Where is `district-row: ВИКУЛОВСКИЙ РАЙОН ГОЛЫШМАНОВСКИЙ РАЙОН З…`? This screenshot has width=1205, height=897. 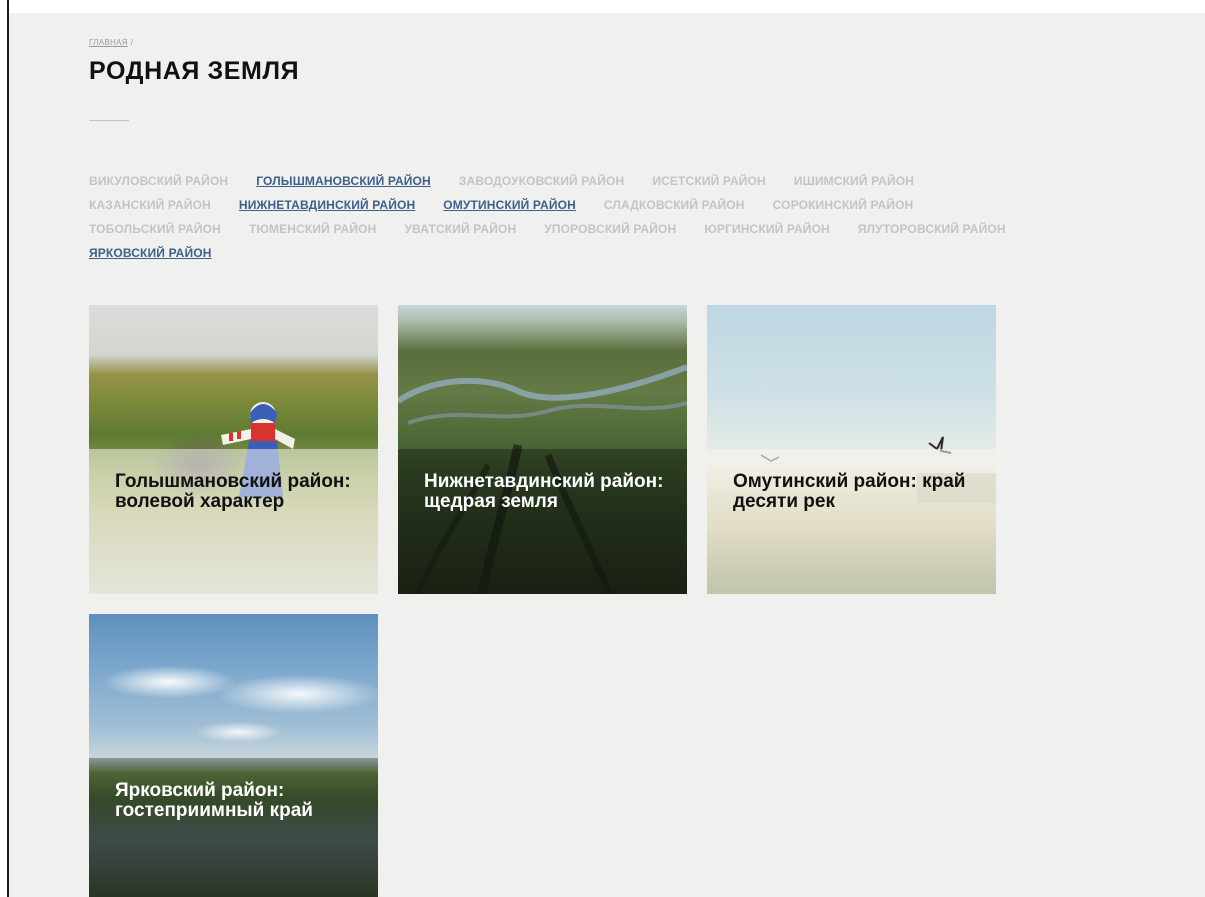 district-row: ВИКУЛОВСКИЙ РАЙОН ГОЛЫШМАНОВСКИЙ РАЙОН З… is located at coordinates (639, 181).